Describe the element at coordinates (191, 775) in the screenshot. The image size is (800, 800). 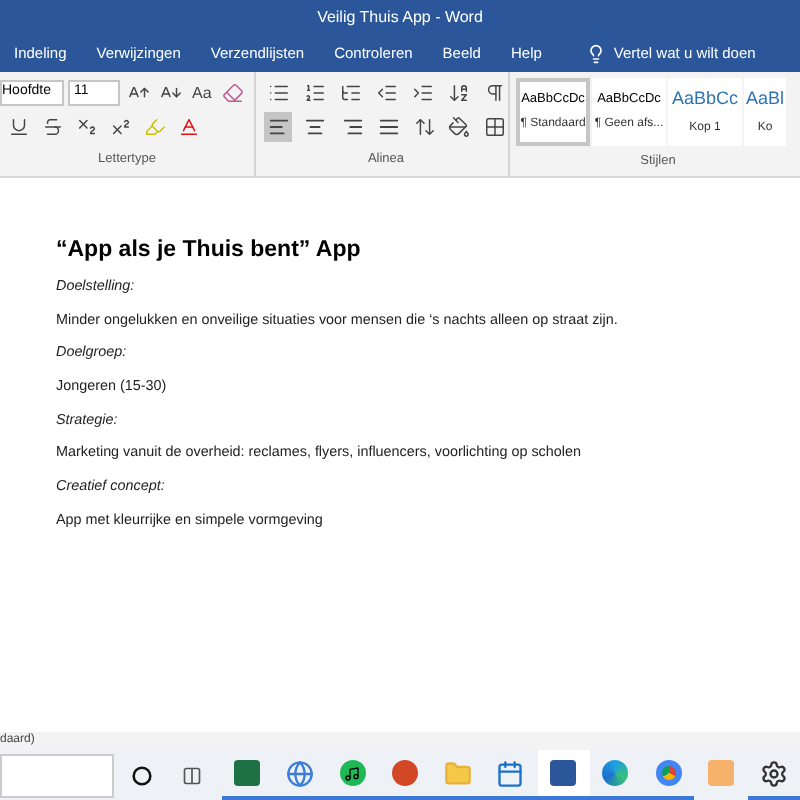
I see `task-view-icon` at that location.